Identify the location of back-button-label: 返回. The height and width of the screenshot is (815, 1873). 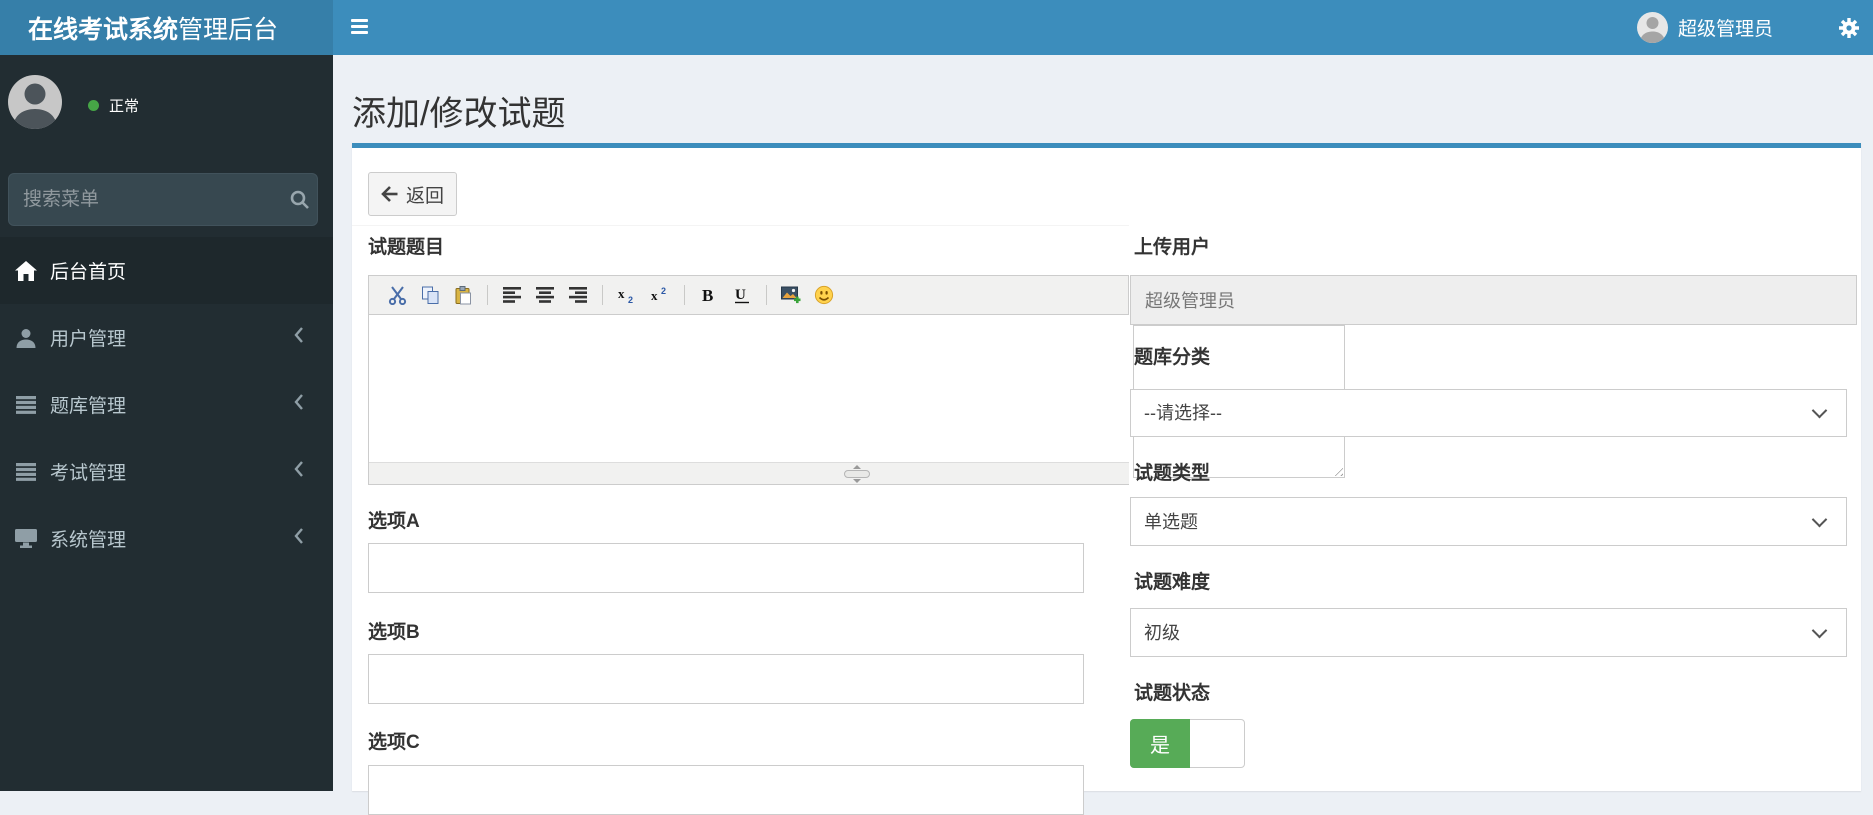
(424, 196).